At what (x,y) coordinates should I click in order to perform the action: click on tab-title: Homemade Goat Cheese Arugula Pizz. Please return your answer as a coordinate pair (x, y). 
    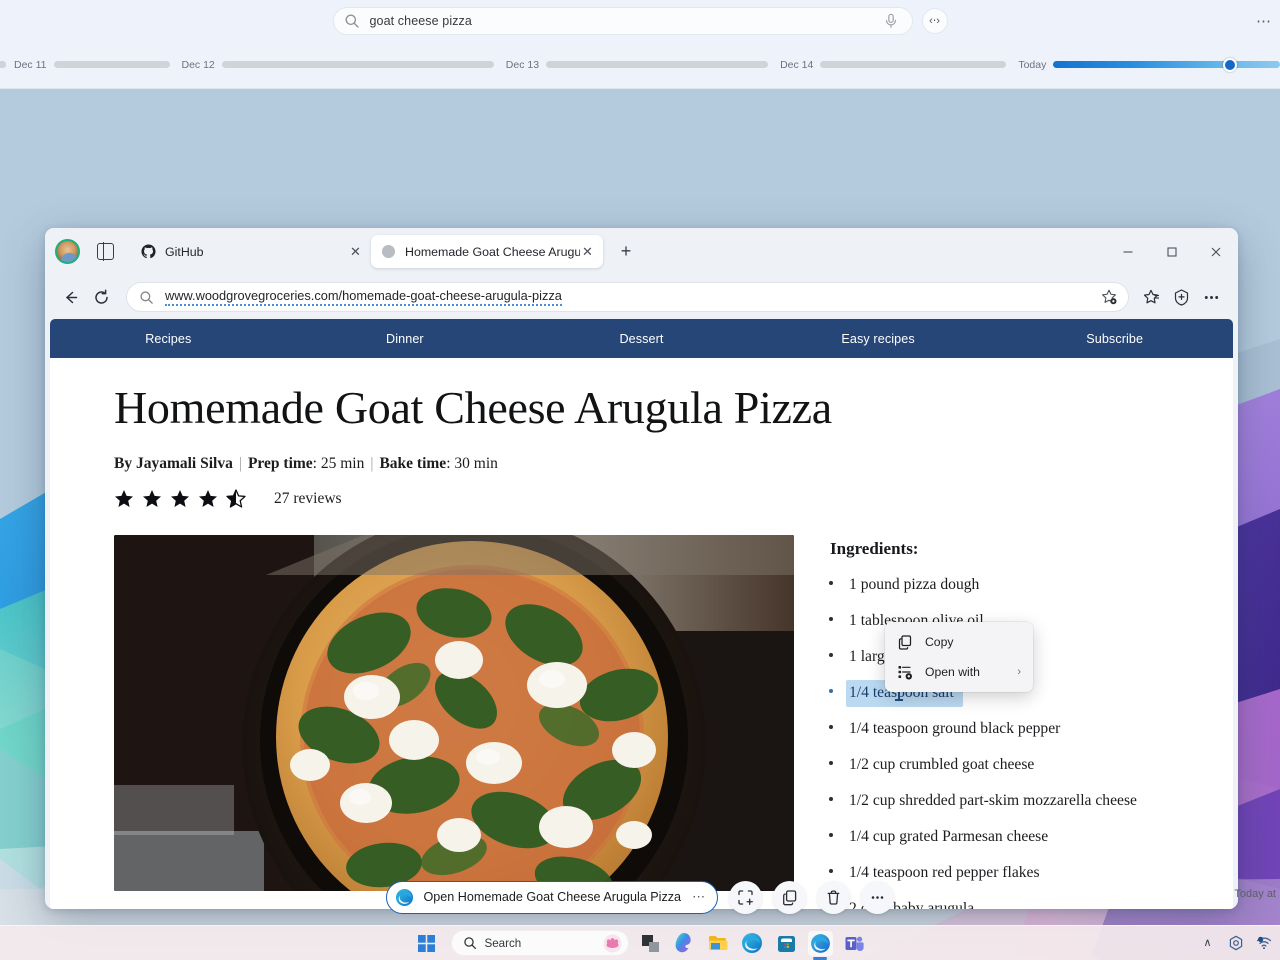
    Looking at the image, I should click on (492, 251).